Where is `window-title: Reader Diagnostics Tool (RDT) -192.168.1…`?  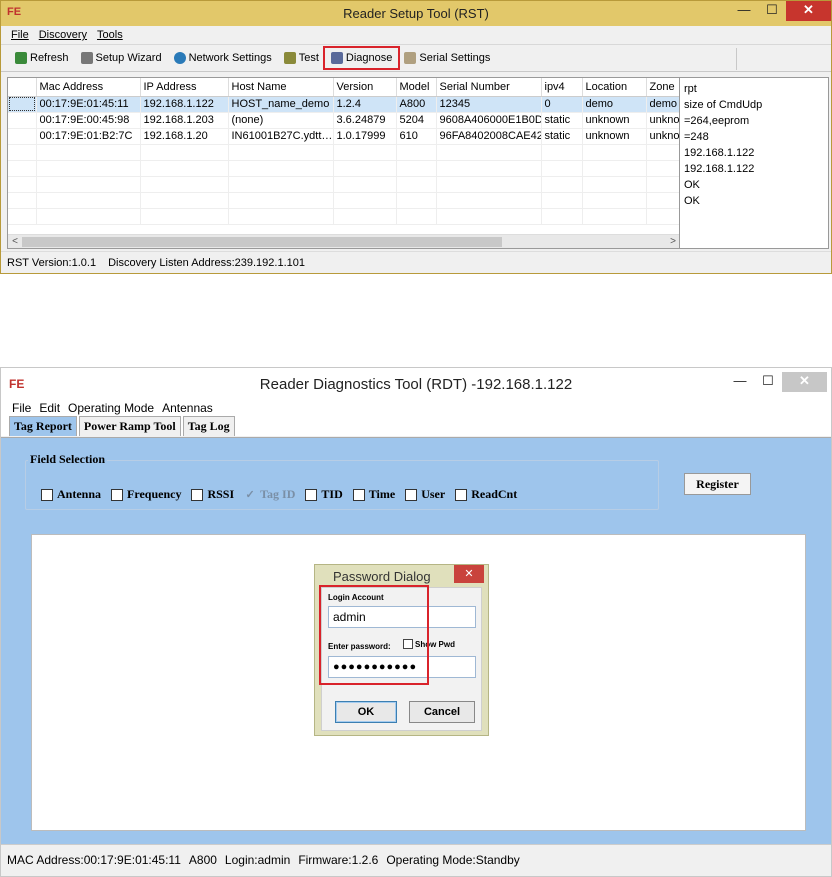 window-title: Reader Diagnostics Tool (RDT) -192.168.1… is located at coordinates (416, 384).